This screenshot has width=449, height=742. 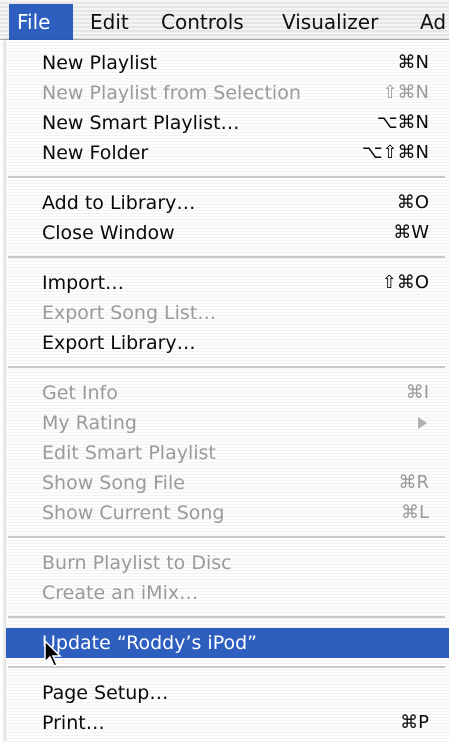 I want to click on menu-item-show-current-song: Show Current Song ⌘L, so click(x=227, y=513).